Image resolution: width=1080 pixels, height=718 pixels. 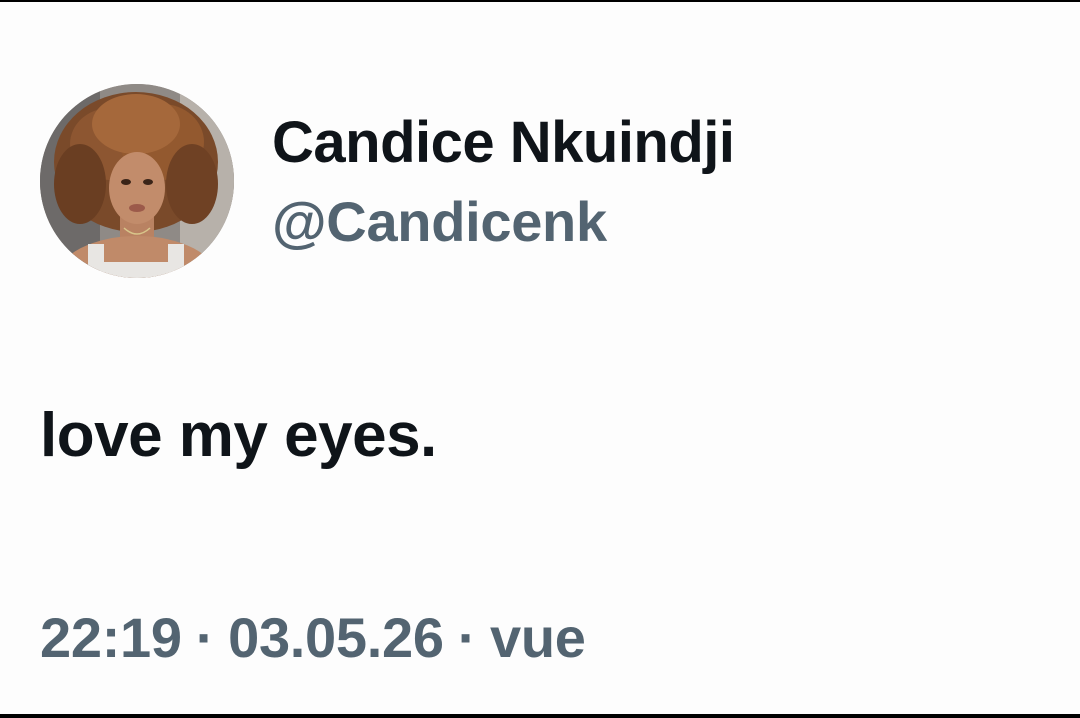 What do you see at coordinates (538, 637) in the screenshot?
I see `views-label: vue` at bounding box center [538, 637].